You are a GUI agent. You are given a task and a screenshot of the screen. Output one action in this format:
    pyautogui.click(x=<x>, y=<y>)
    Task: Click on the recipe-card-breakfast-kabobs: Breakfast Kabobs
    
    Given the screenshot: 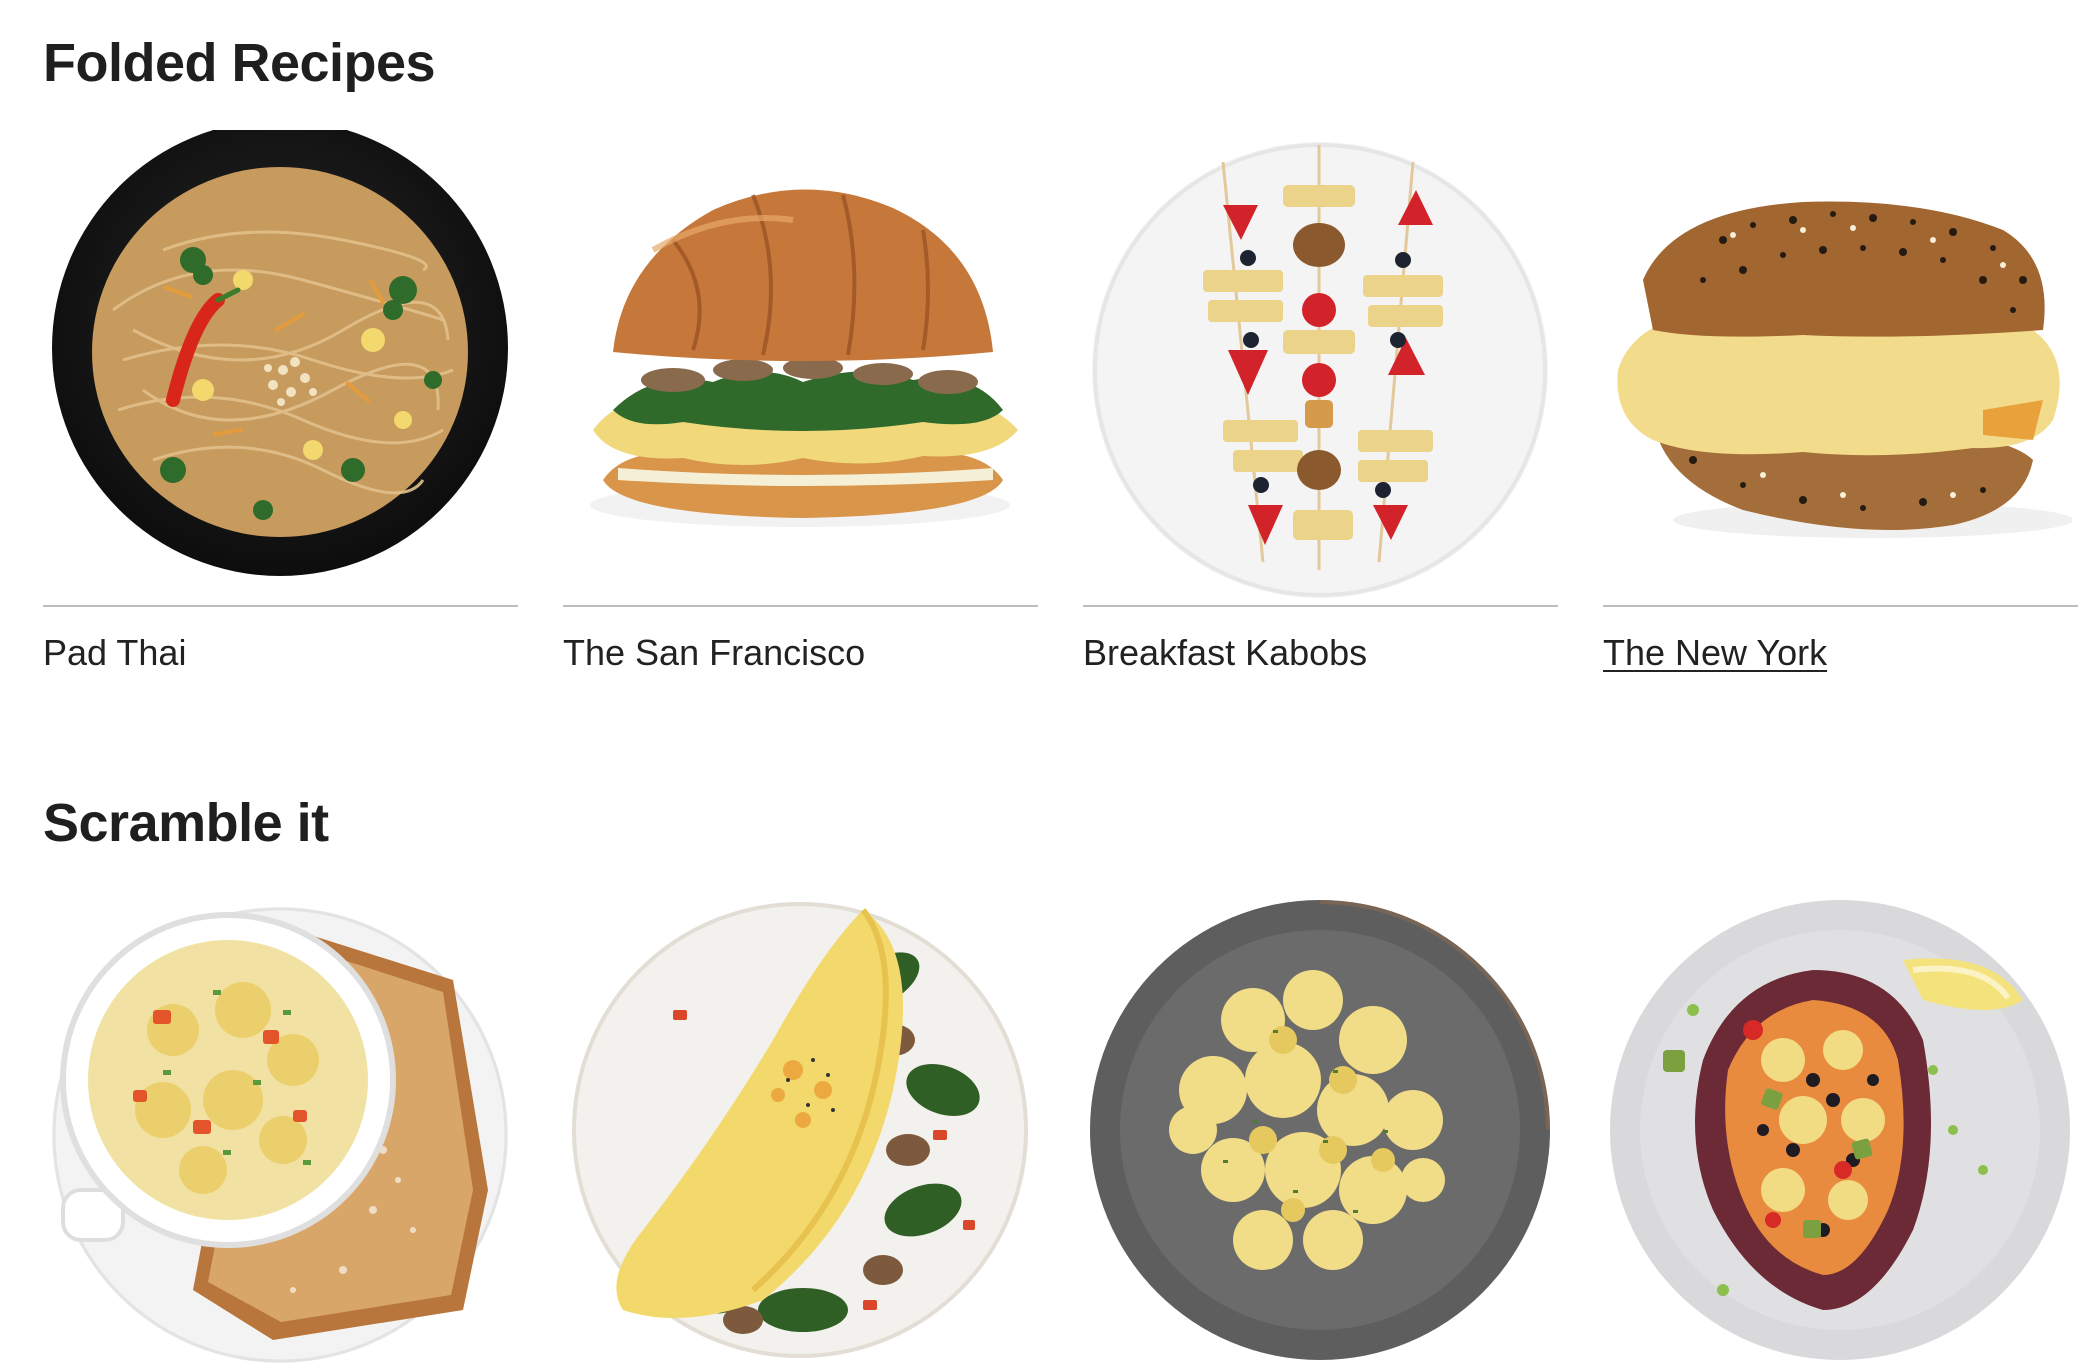 What is the action you would take?
    pyautogui.click(x=1320, y=402)
    